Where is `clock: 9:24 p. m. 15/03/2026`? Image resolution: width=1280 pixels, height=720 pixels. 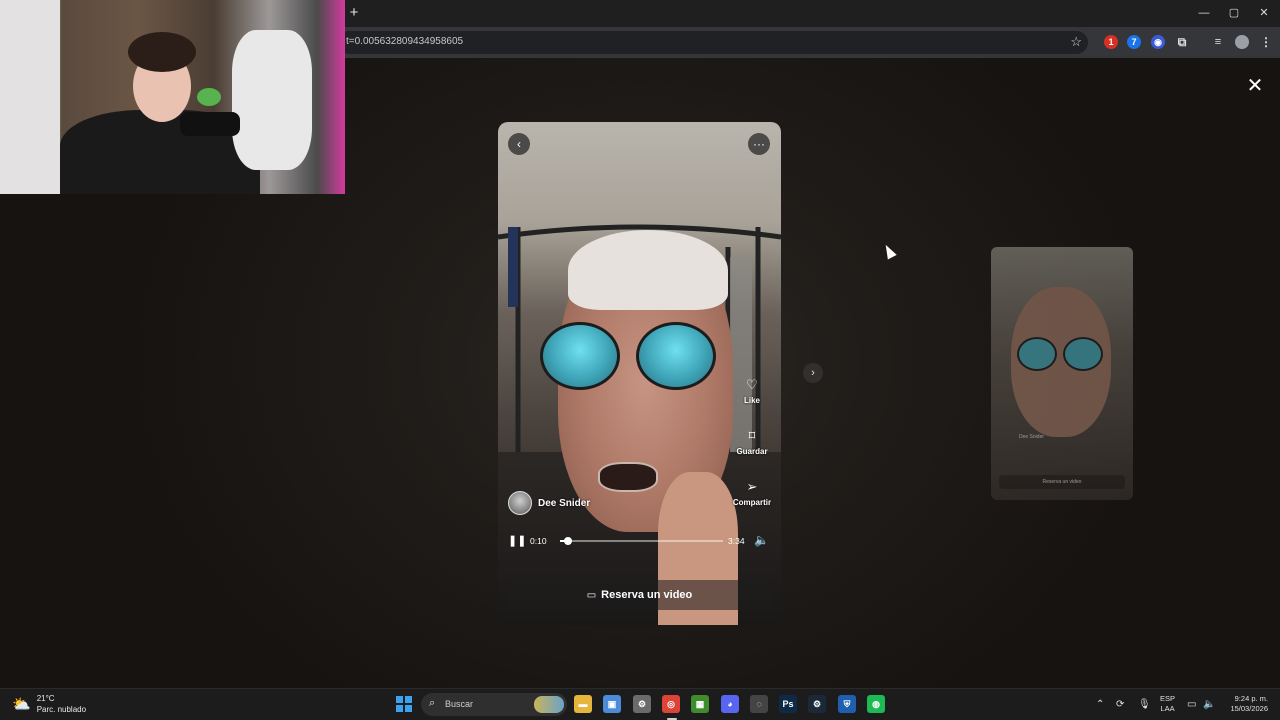
clock: 9:24 p. m. 15/03/2026 is located at coordinates (1245, 704).